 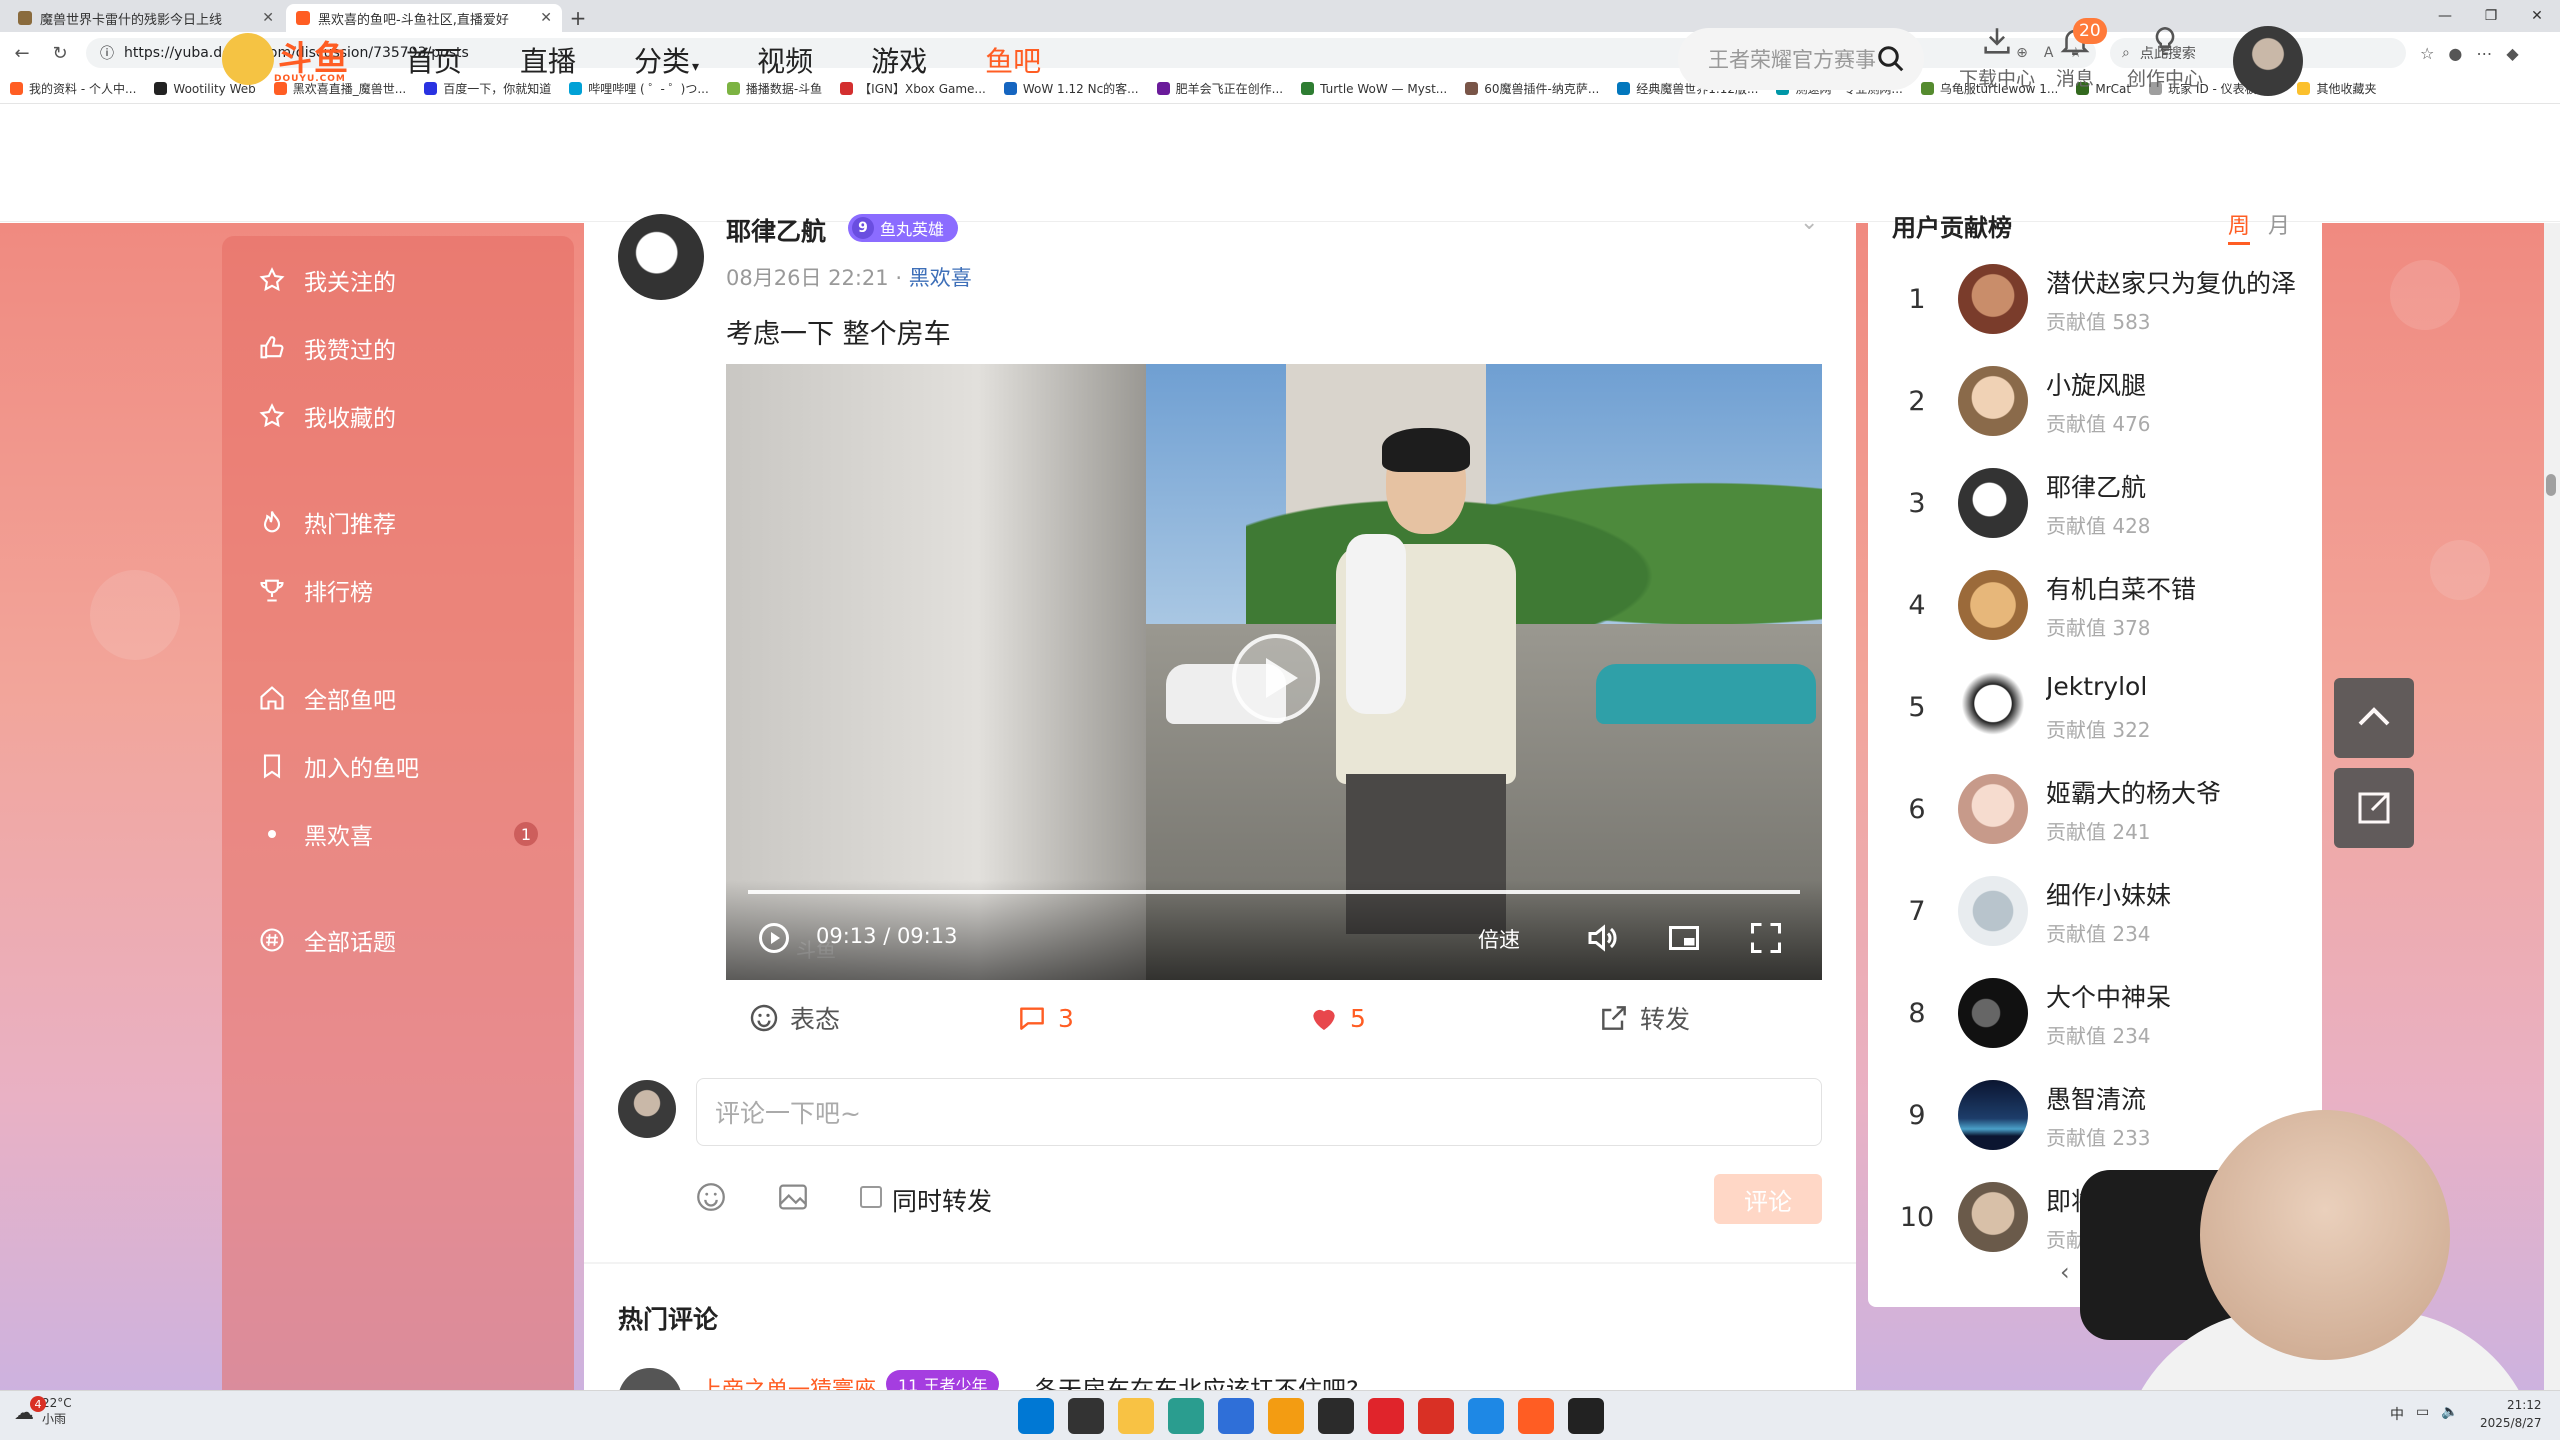 What do you see at coordinates (1036, 1416) in the screenshot?
I see `windows-start-icon` at bounding box center [1036, 1416].